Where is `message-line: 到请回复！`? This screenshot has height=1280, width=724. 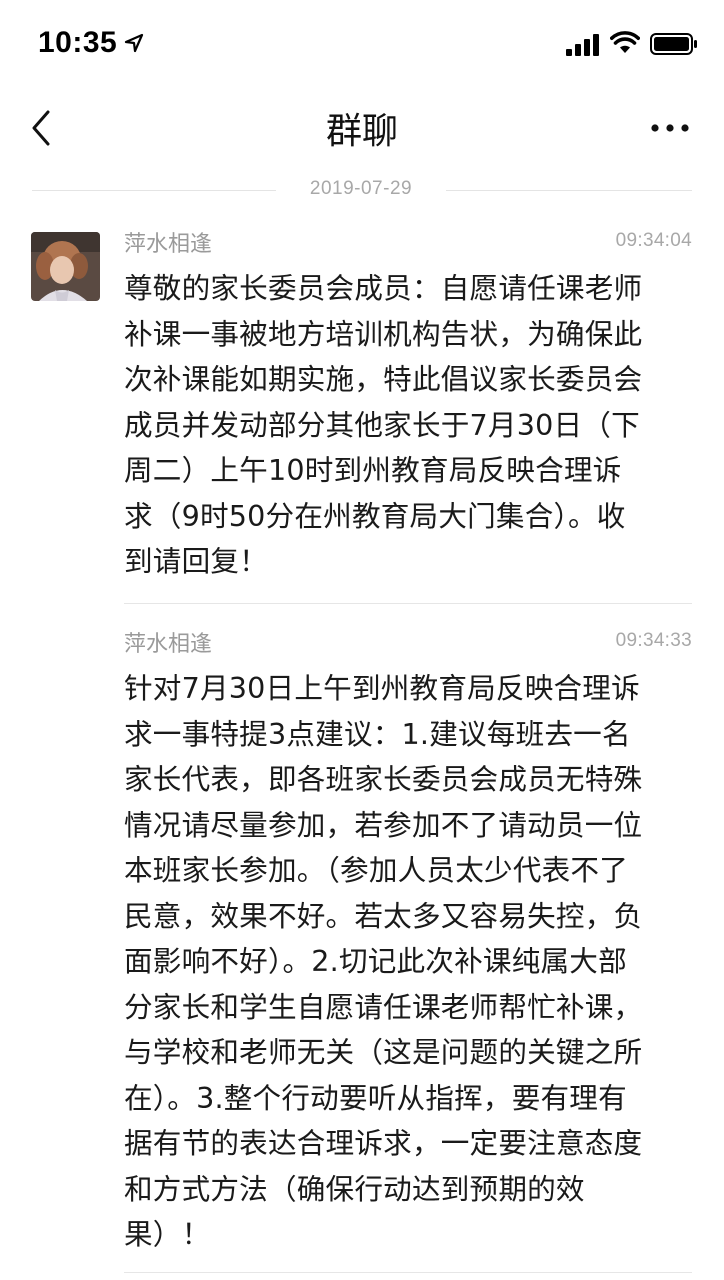
message-line: 到请回复！ is located at coordinates (196, 561).